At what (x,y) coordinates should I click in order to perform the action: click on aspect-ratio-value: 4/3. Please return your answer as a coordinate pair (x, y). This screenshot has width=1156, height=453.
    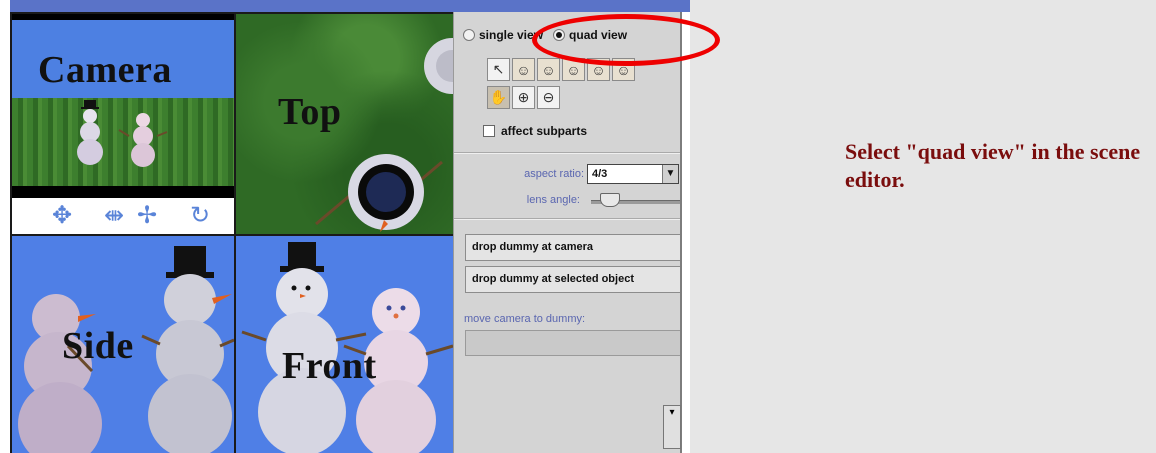
    Looking at the image, I should click on (600, 174).